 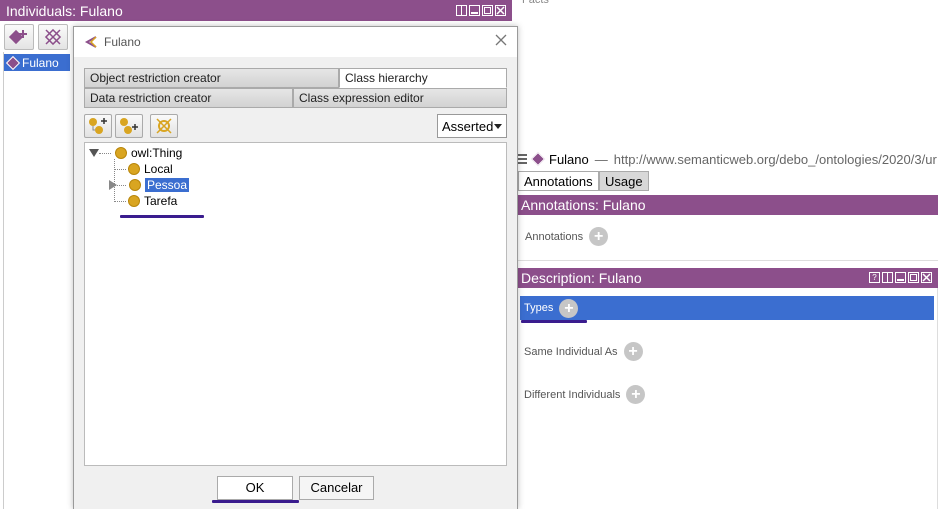 I want to click on description-title: Description: Fulano, so click(x=581, y=278).